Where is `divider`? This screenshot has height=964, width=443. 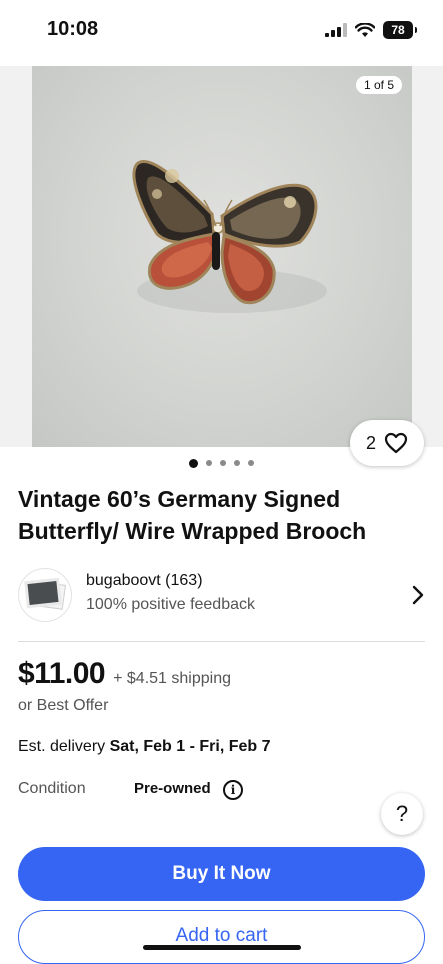 divider is located at coordinates (221, 641).